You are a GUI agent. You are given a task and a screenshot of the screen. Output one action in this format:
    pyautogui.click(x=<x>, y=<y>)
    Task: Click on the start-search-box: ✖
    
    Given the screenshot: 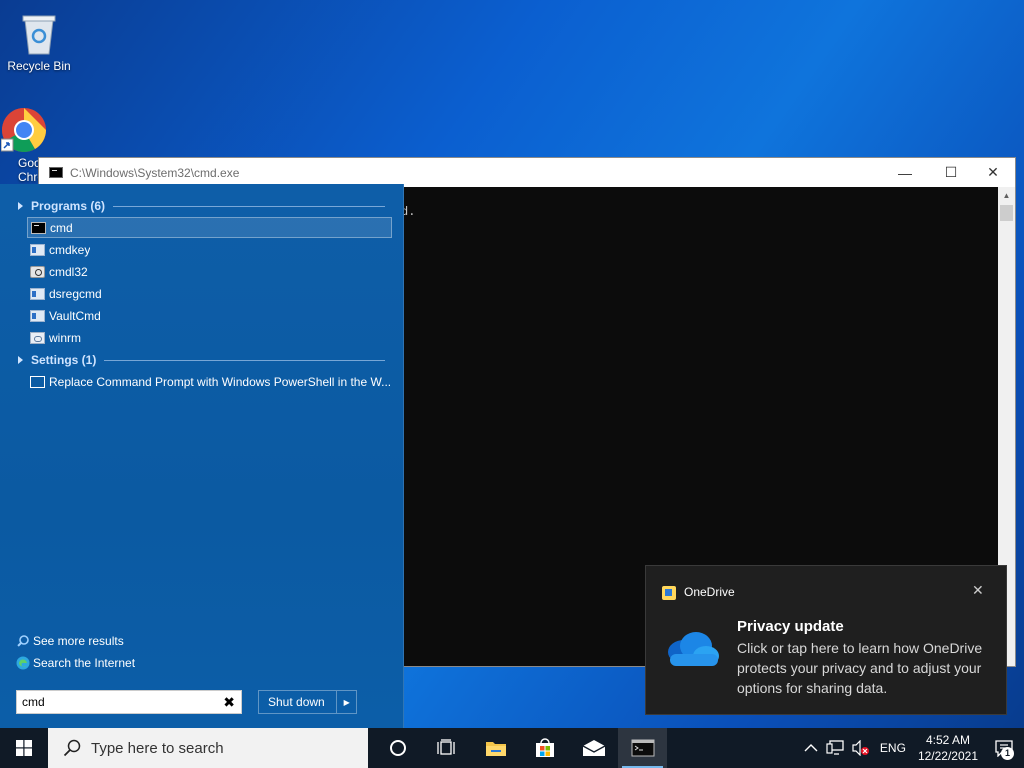 What is the action you would take?
    pyautogui.click(x=129, y=702)
    